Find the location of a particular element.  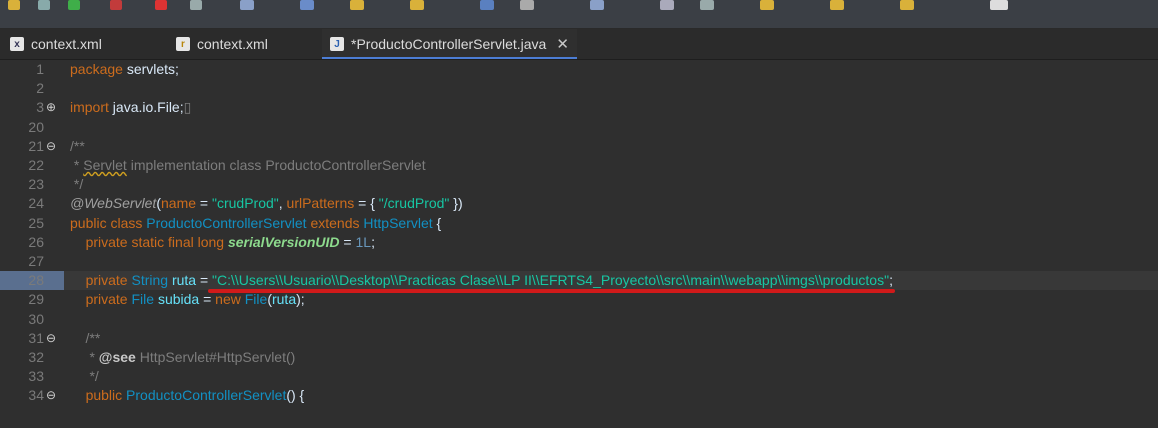

line-number: 33 is located at coordinates (36, 376).